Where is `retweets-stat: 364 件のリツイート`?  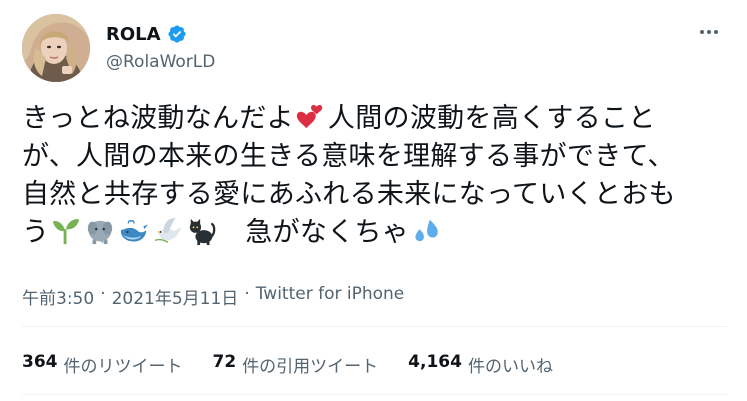 retweets-stat: 364 件のリツイート is located at coordinates (102, 364).